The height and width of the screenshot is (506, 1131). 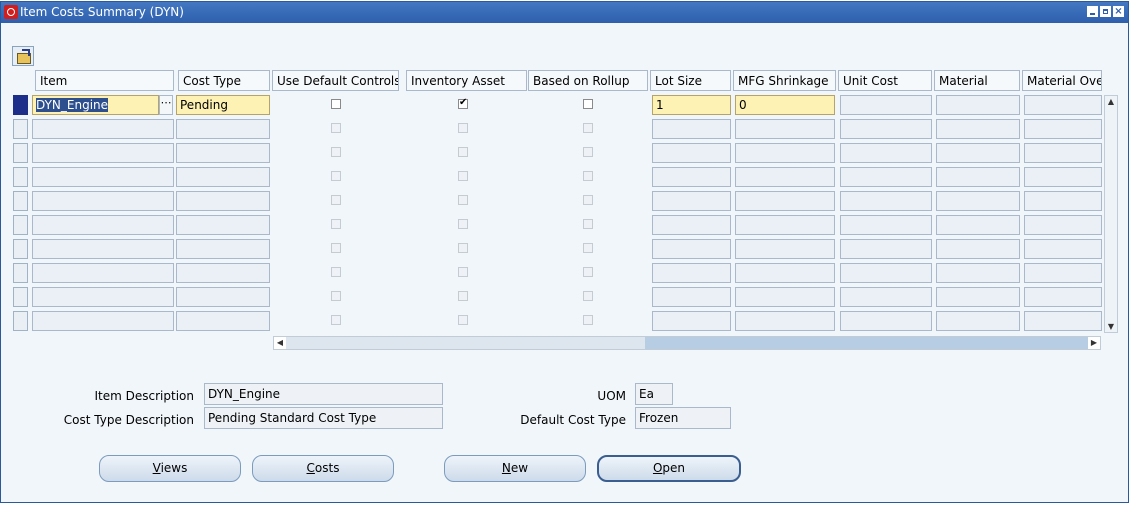 I want to click on cell-mfg-shrinkage: 0, so click(x=785, y=105).